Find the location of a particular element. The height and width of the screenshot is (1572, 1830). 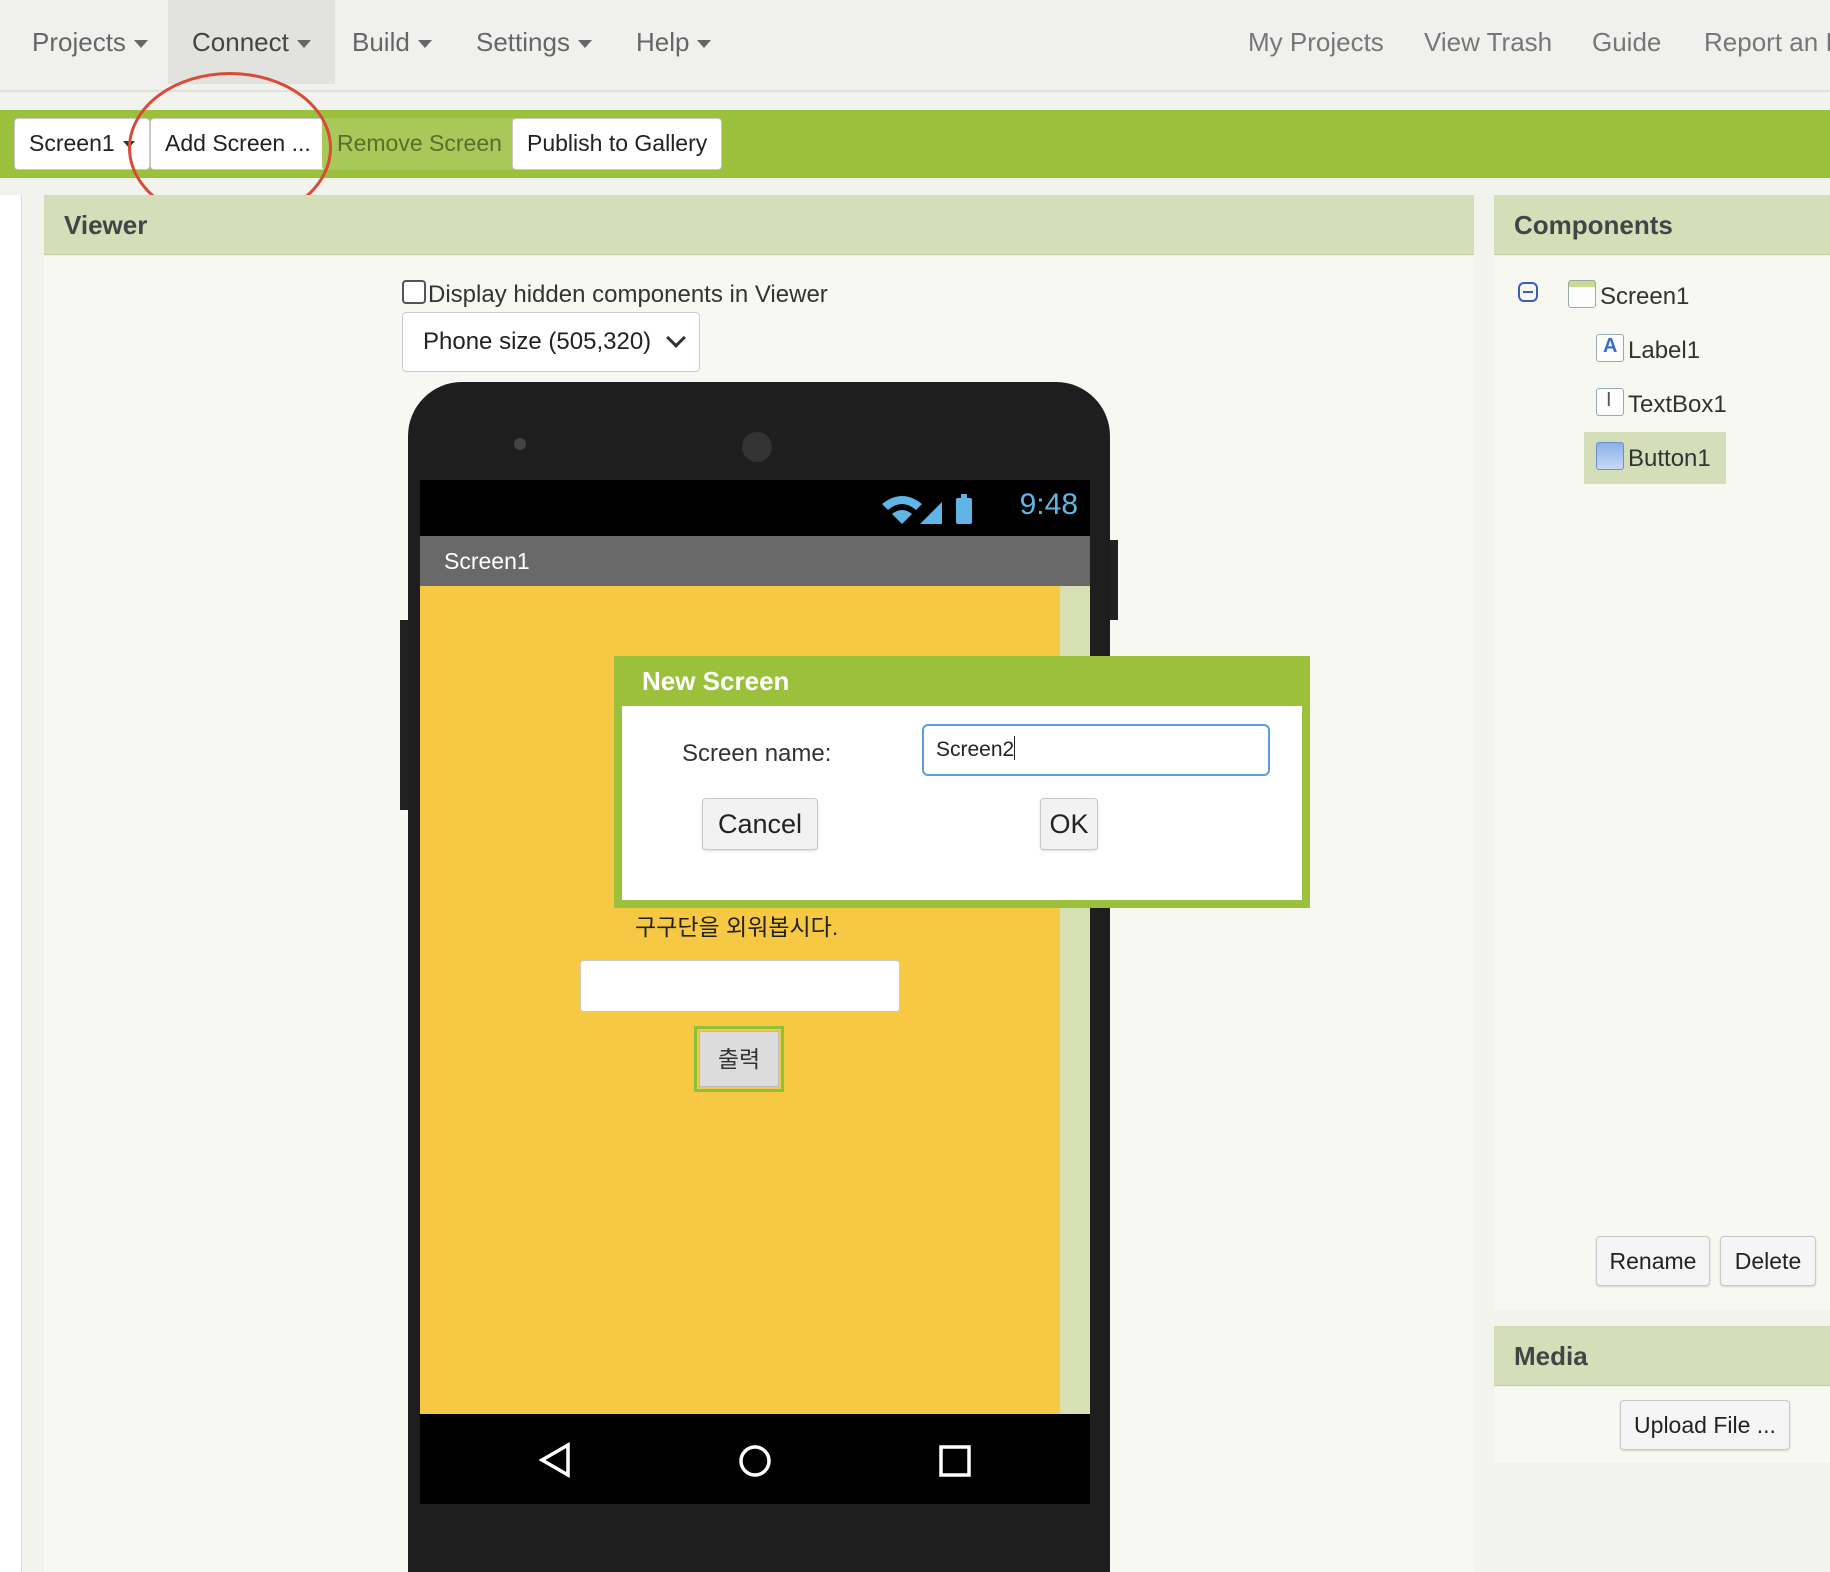

recents-icon is located at coordinates (955, 1461).